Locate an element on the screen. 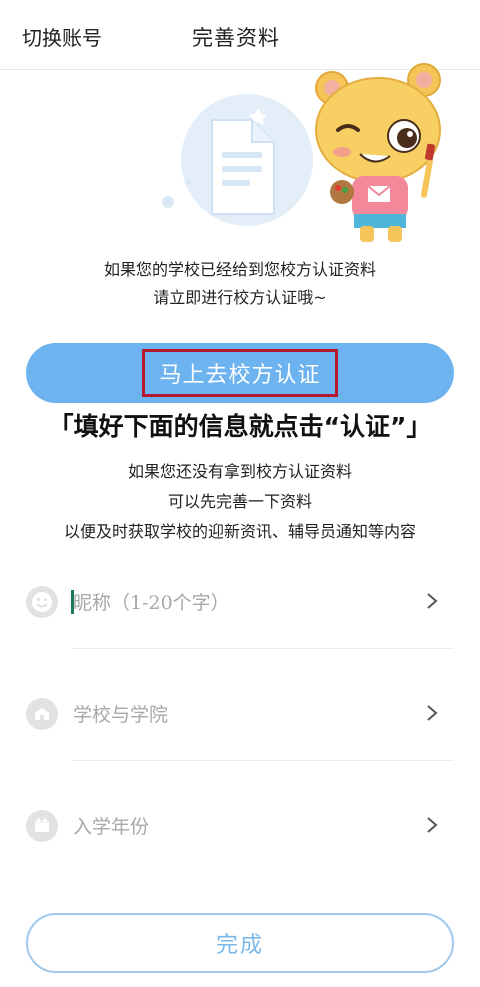 The width and height of the screenshot is (480, 987). annotation-banner: 「填好下面的信息就点击“认证”」 is located at coordinates (240, 426).